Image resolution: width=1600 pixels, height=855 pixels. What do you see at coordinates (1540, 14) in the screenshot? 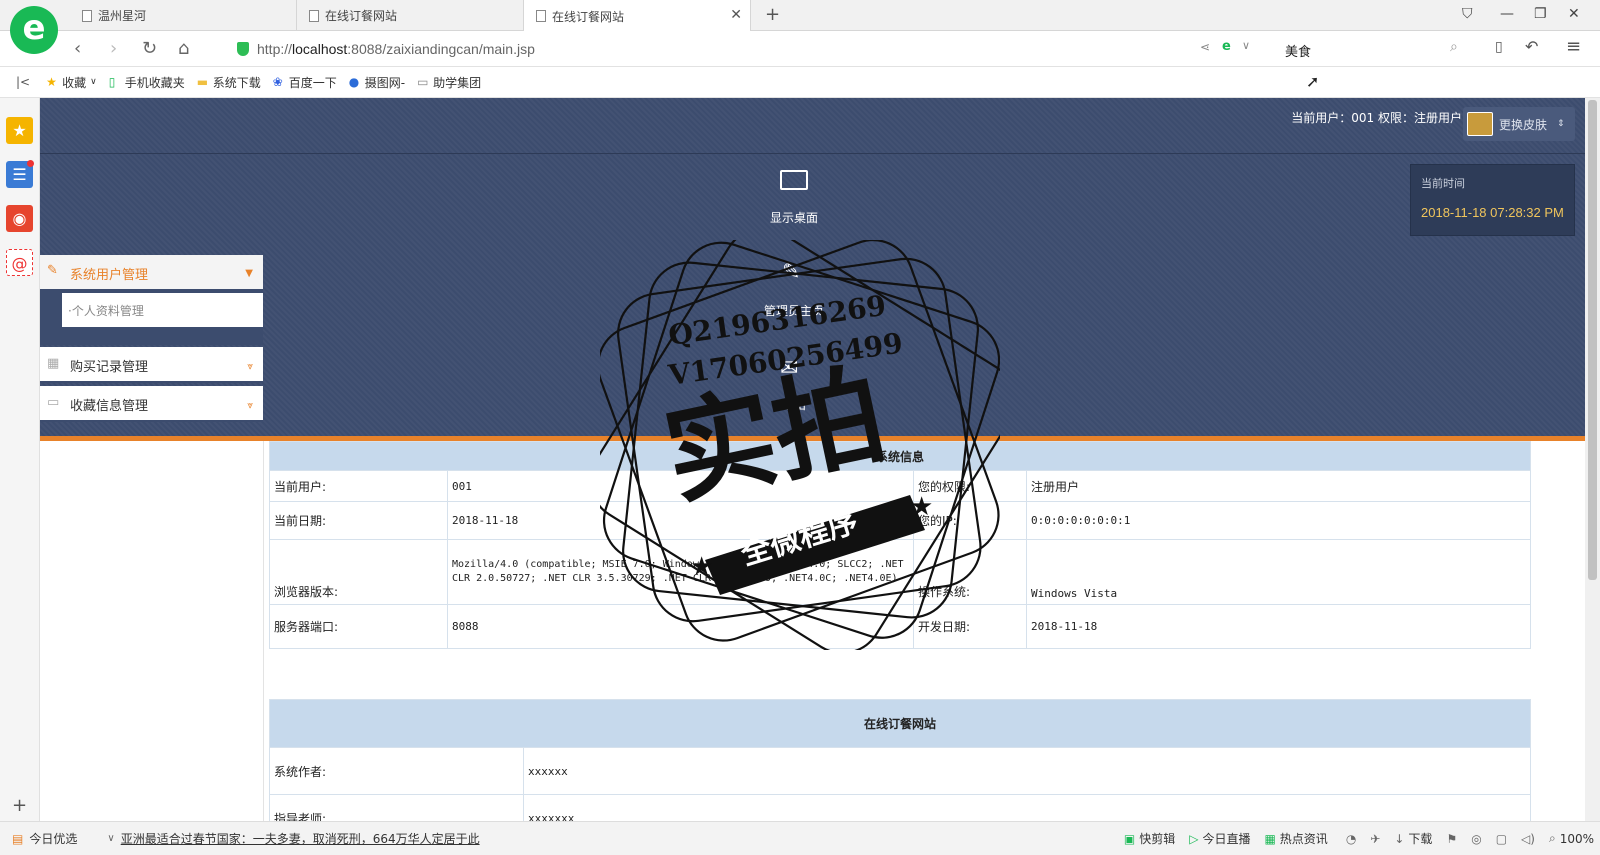
I see `restore-icon: ❐` at bounding box center [1540, 14].